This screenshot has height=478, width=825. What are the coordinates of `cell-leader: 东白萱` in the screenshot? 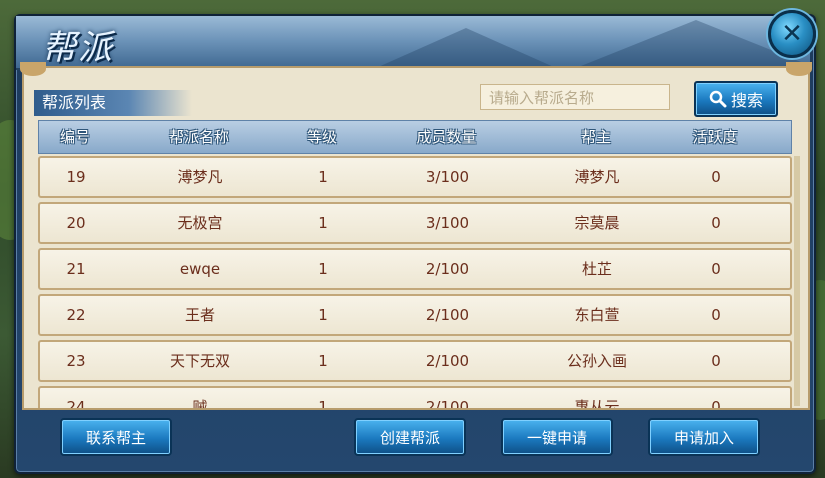 It's located at (597, 315).